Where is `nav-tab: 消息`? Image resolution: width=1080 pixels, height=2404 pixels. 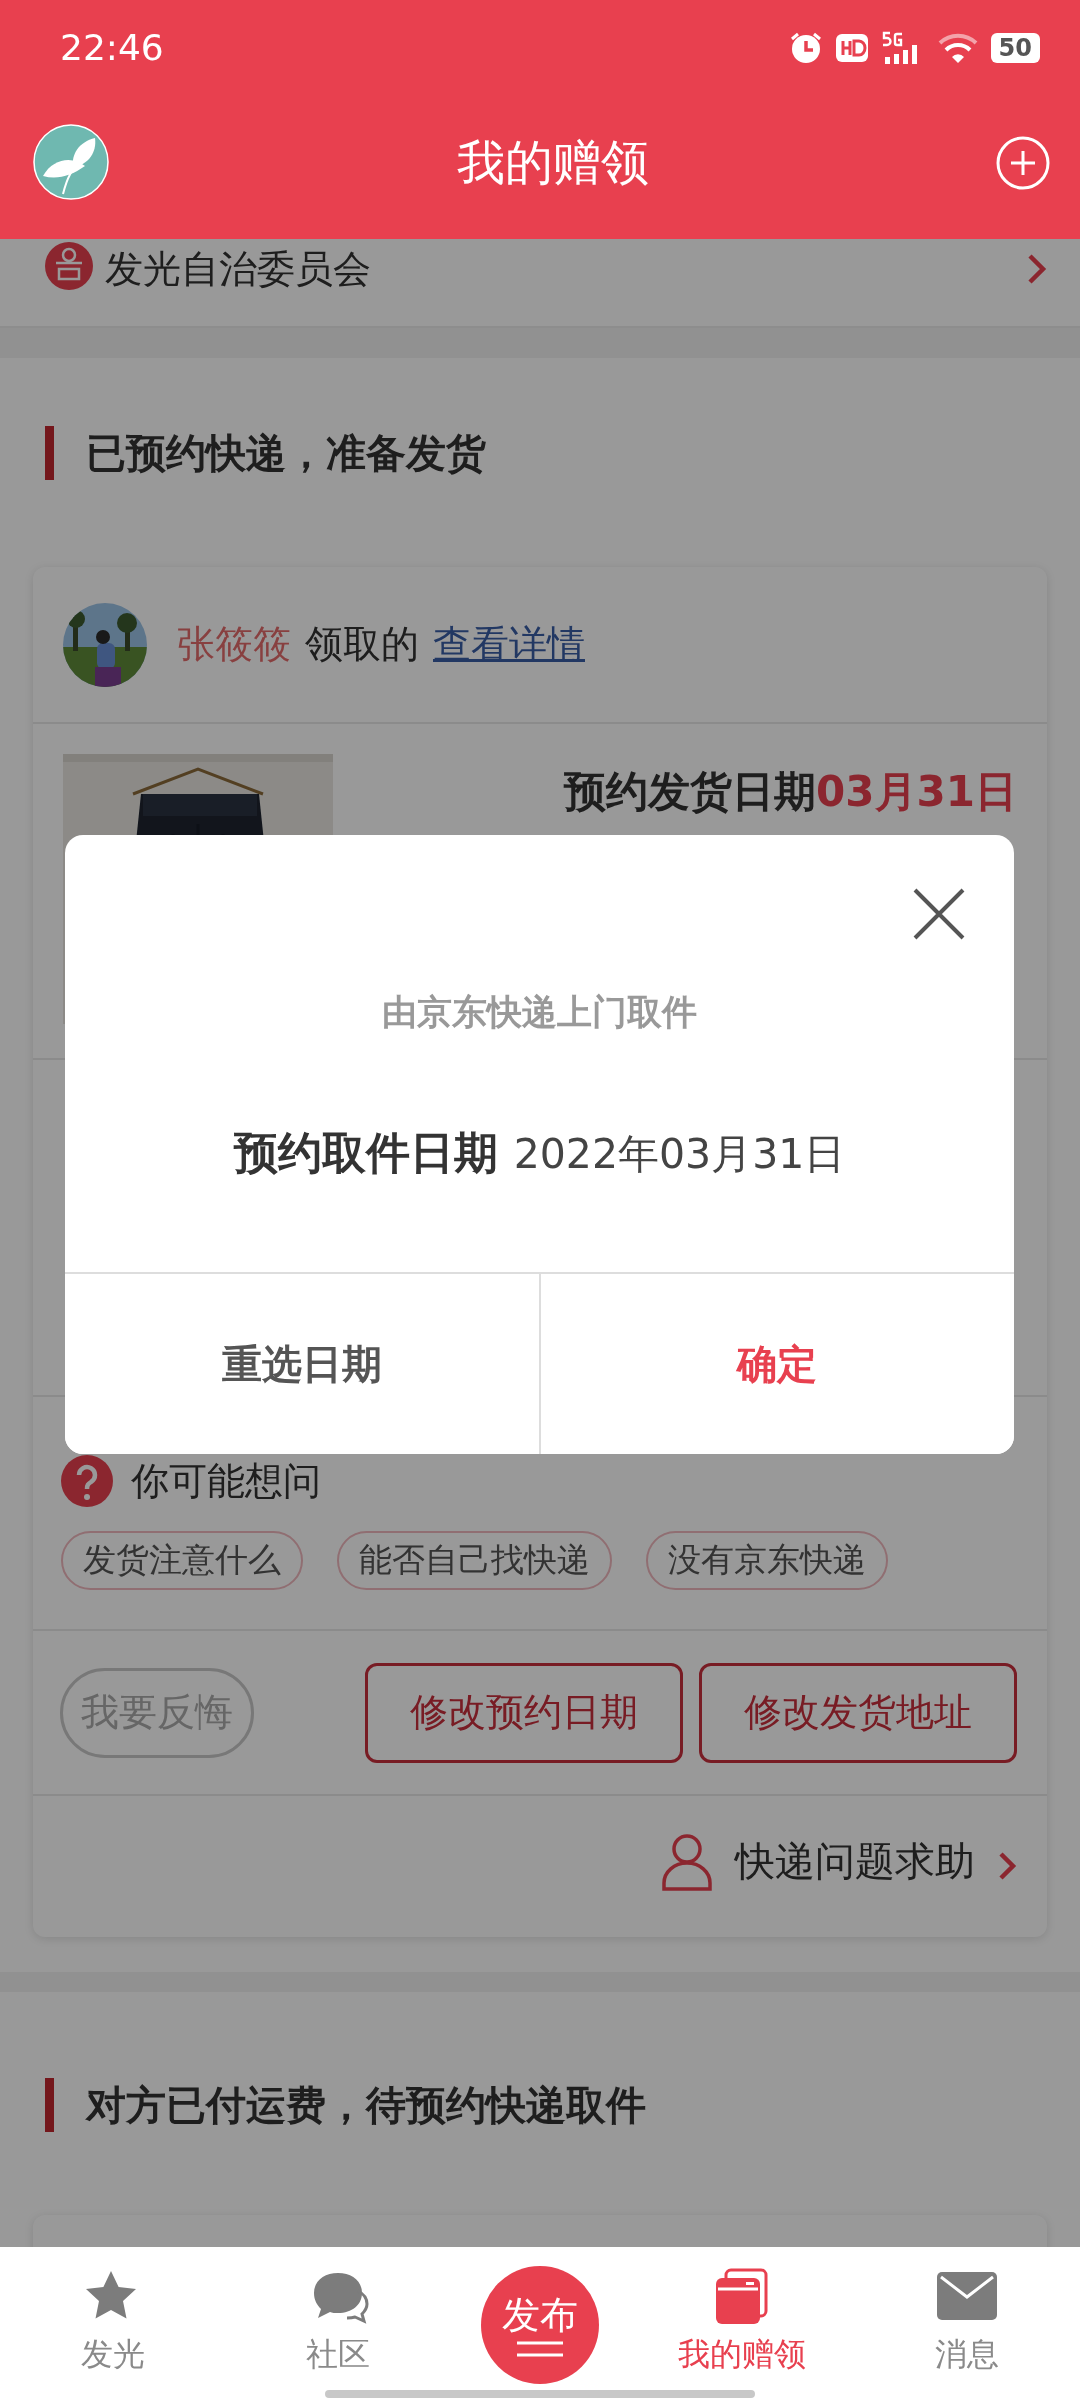 nav-tab: 消息 is located at coordinates (967, 2312).